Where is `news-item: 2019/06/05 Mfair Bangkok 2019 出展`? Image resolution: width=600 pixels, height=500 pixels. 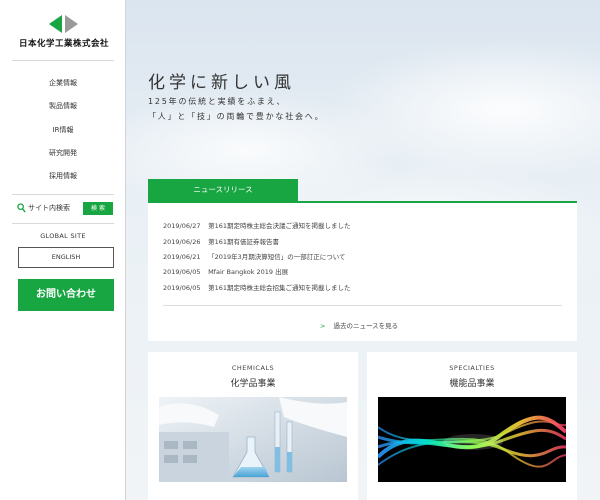 news-item: 2019/06/05 Mfair Bangkok 2019 出展 is located at coordinates (225, 272).